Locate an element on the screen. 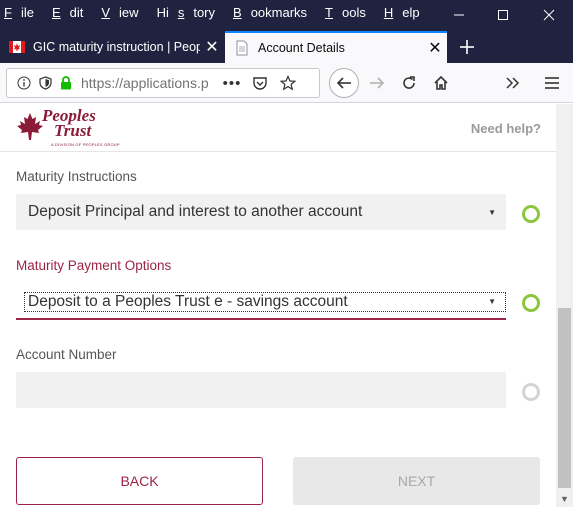 This screenshot has height=507, width=573. new-tab-button is located at coordinates (467, 47).